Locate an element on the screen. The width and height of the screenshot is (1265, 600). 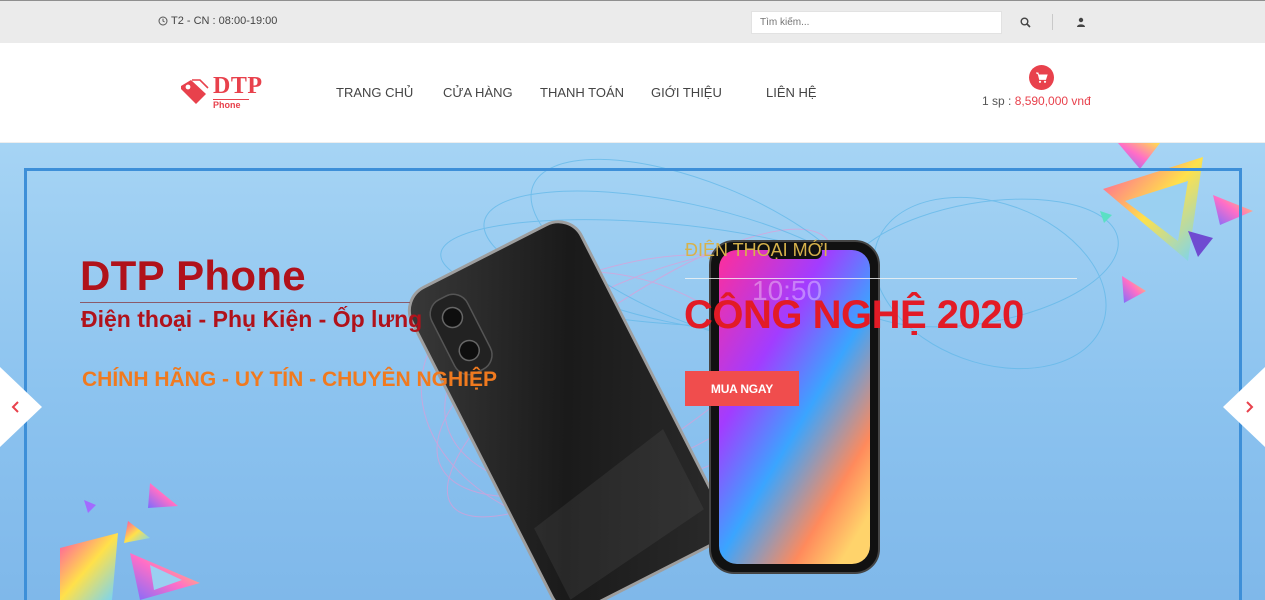
cart-summary: 1 sp : 8,590,000 vnđ is located at coordinates (1036, 101).